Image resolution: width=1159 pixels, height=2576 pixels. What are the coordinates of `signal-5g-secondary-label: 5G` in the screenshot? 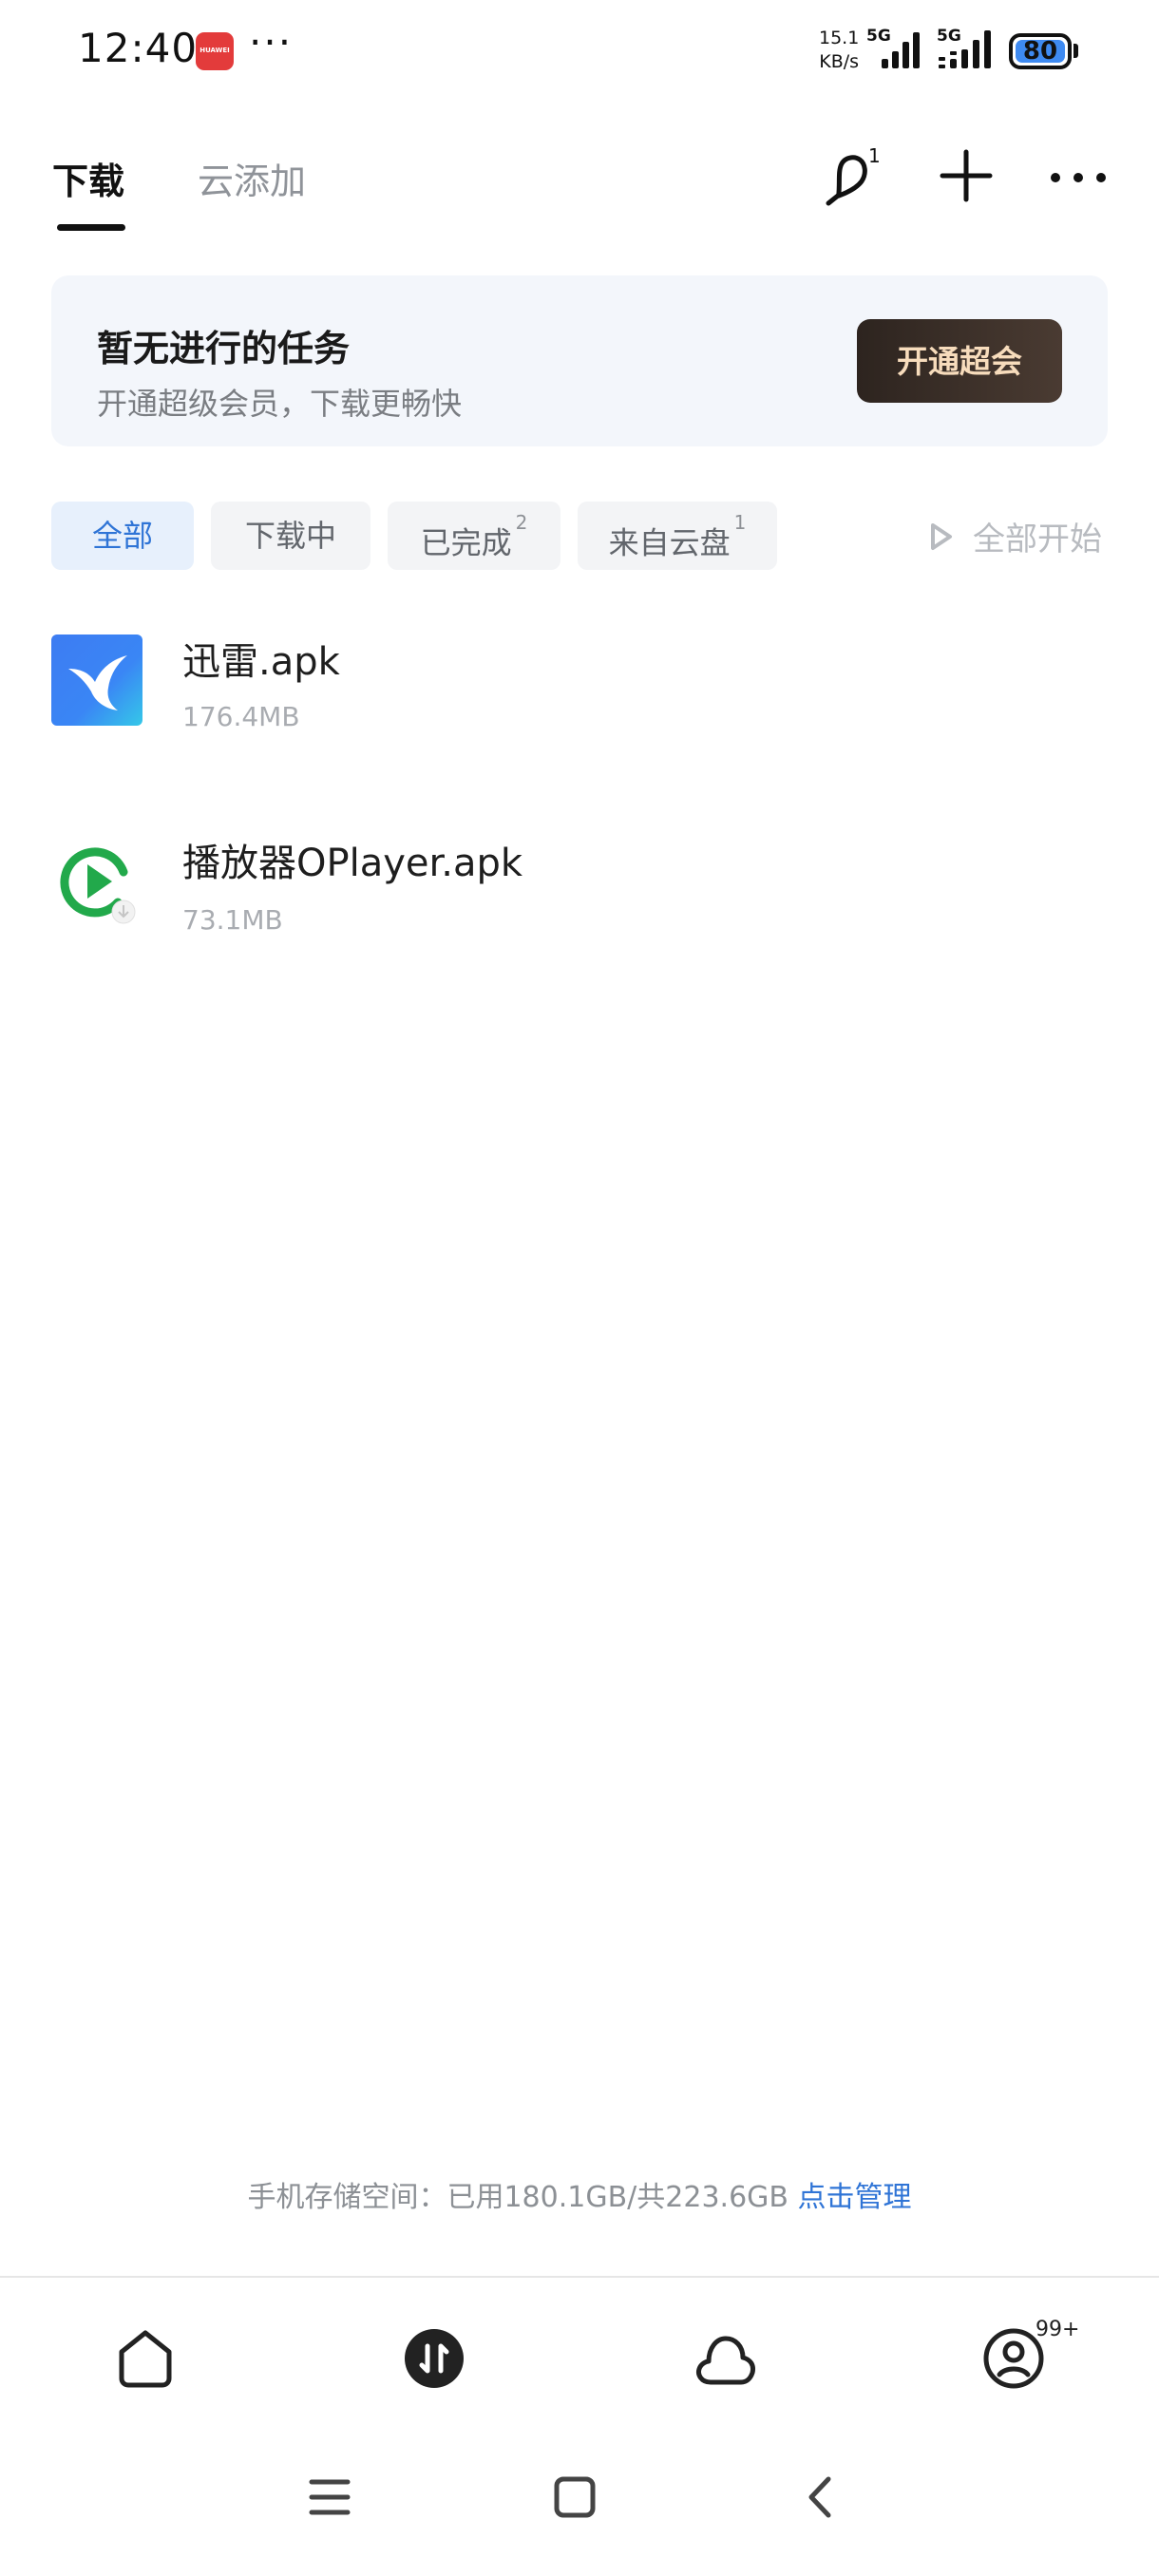 It's located at (949, 36).